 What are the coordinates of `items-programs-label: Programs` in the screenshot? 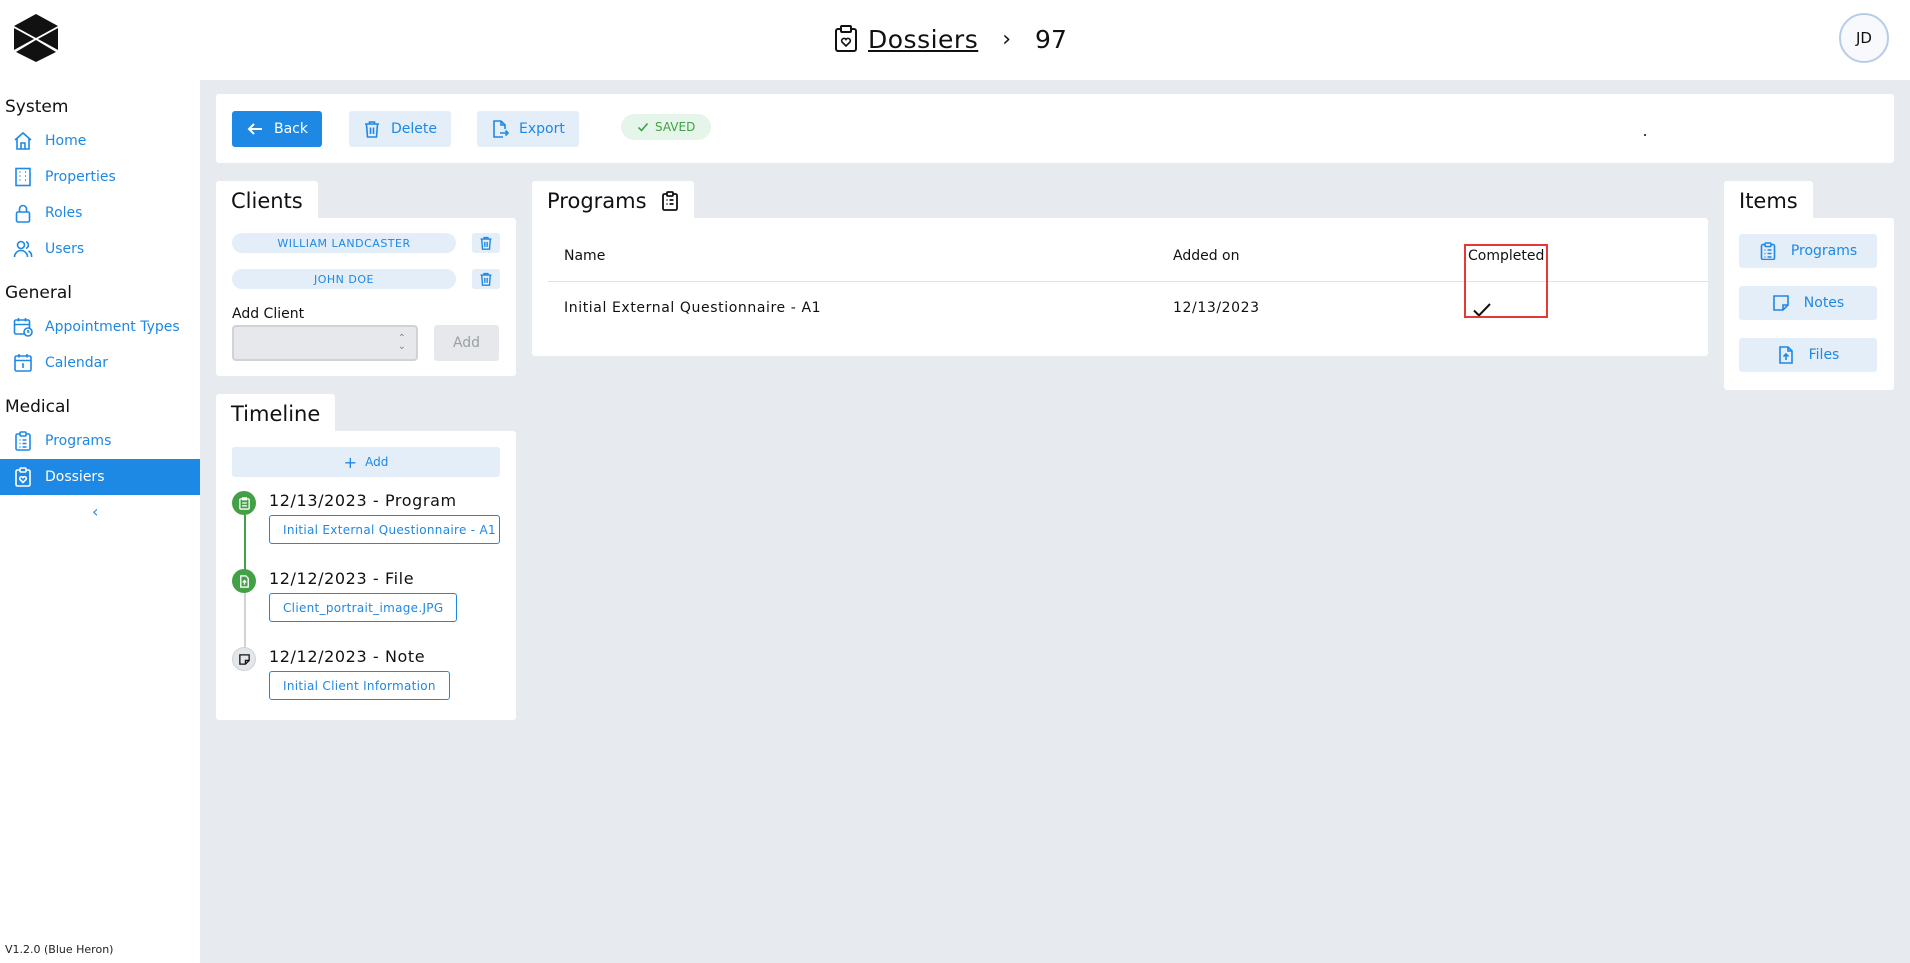 It's located at (1824, 251).